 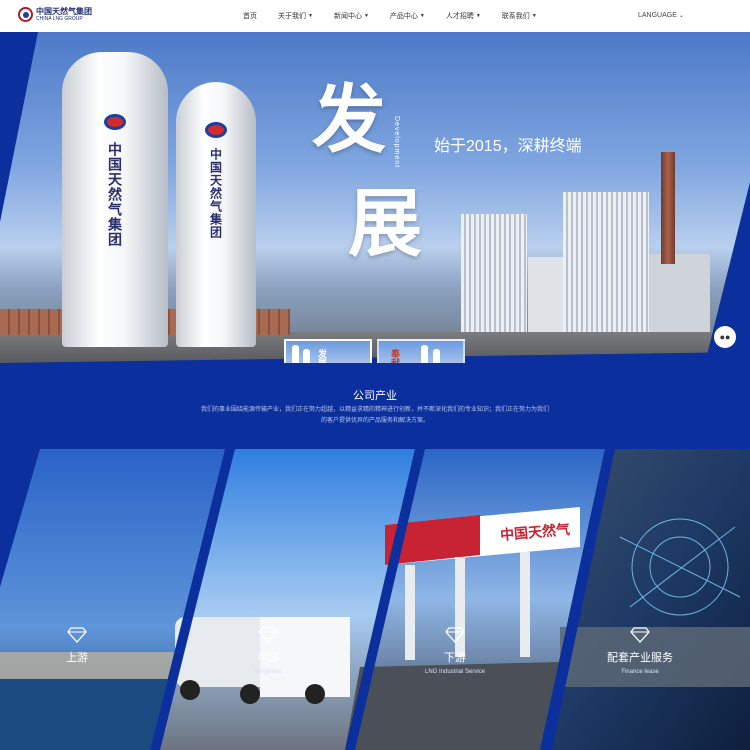 I want to click on thumbnail-caption: 奉献, so click(x=394, y=356).